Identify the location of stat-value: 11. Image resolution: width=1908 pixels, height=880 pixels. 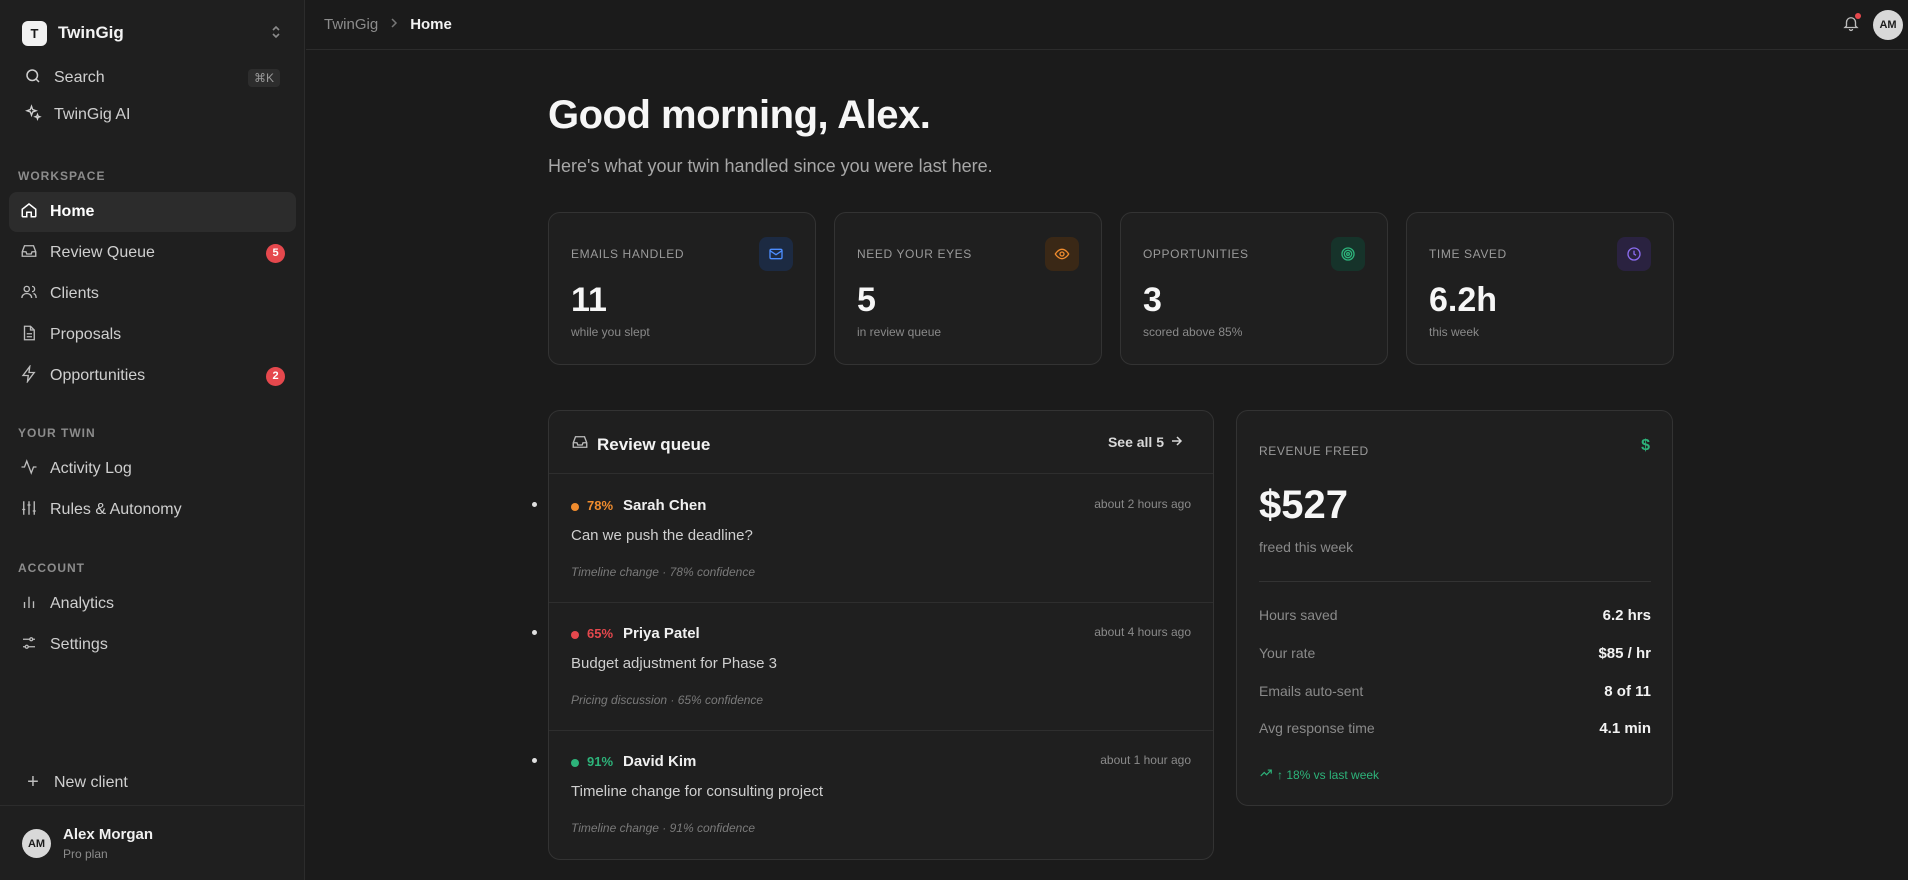
(589, 300).